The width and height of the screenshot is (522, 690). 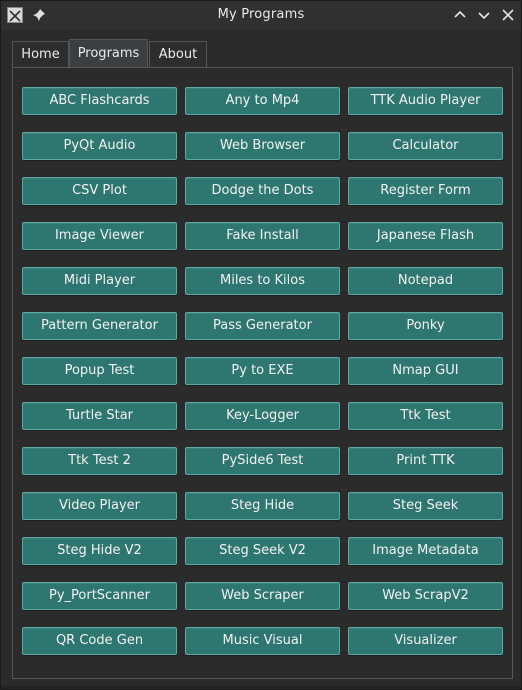 I want to click on program-button-pyqt-audio: PyQt Audio, so click(x=99, y=146).